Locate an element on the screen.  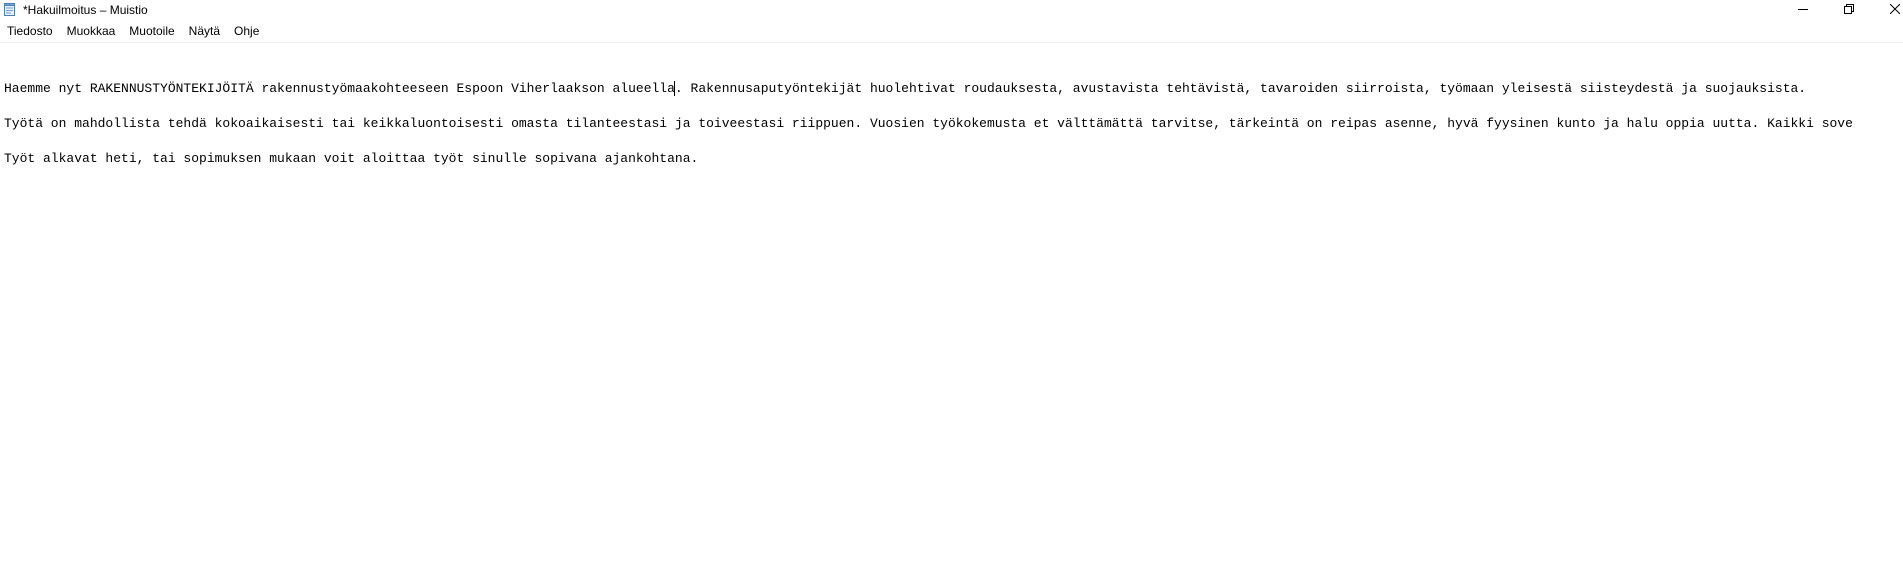
title-bar: *Hakuilmoitus – Muistio is located at coordinates (951, 10).